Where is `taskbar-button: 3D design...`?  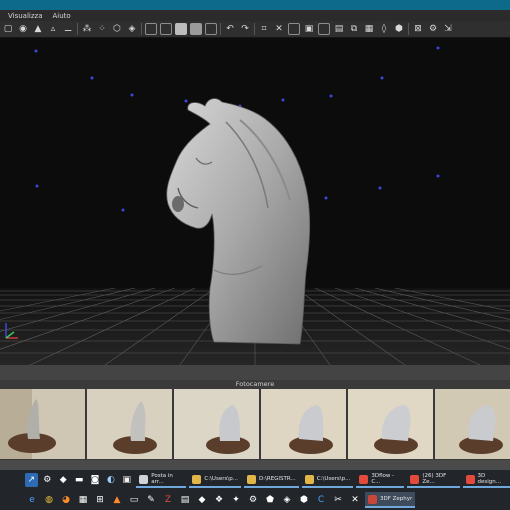
taskbar-button: 3D design... is located at coordinates (486, 480).